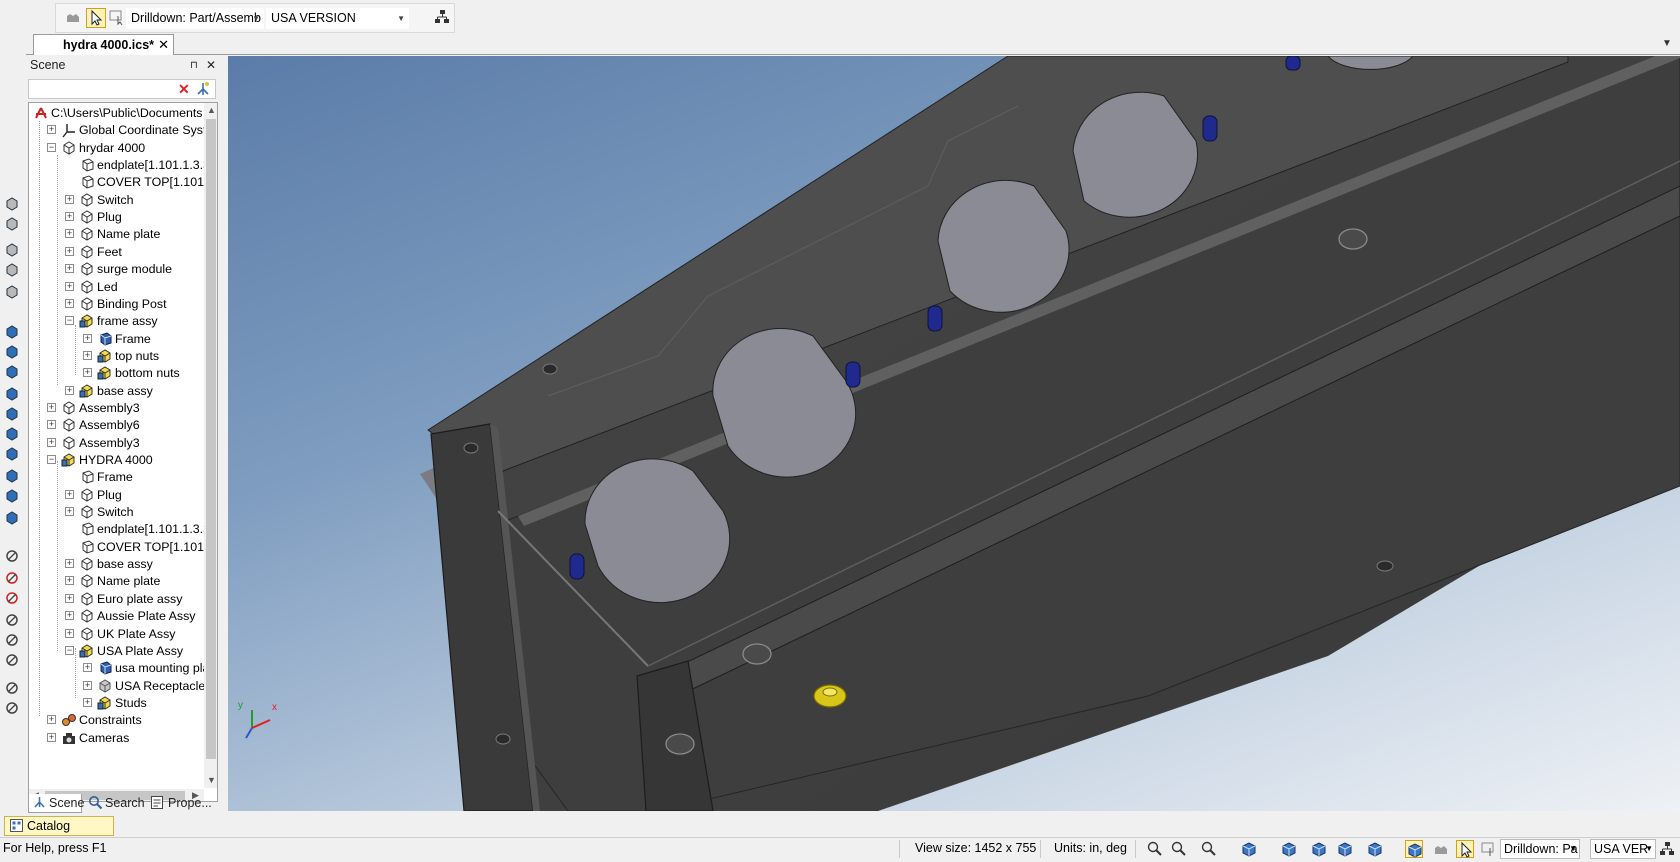  What do you see at coordinates (1489, 849) in the screenshot?
I see `select-window-icon` at bounding box center [1489, 849].